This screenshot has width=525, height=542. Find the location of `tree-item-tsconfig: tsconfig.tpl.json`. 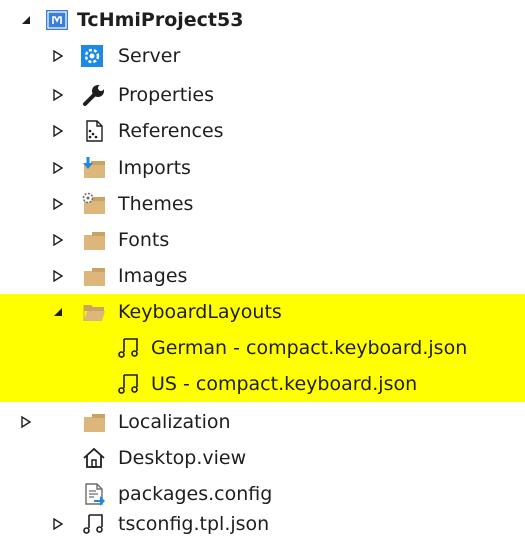

tree-item-tsconfig: tsconfig.tpl.json is located at coordinates (262, 524).